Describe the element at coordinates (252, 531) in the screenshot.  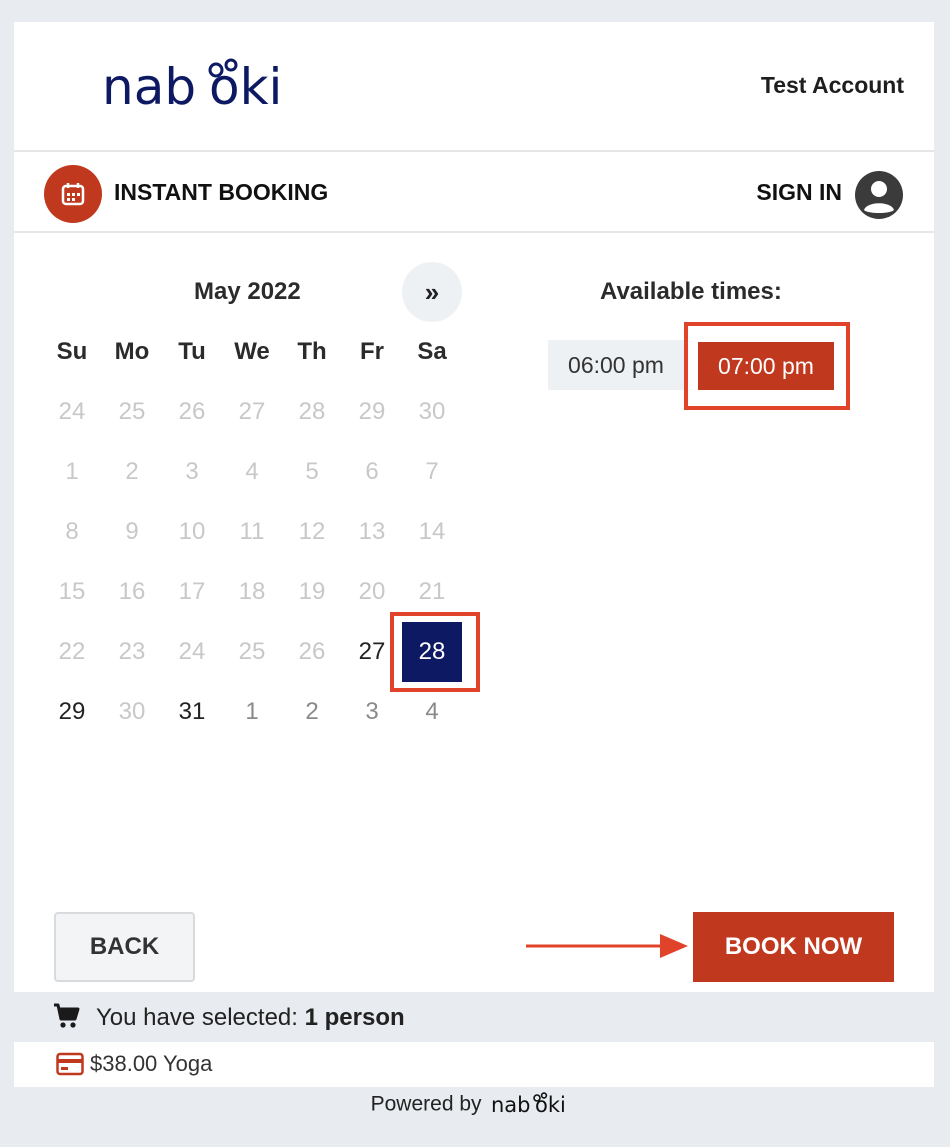
I see `calendar-day: 11` at that location.